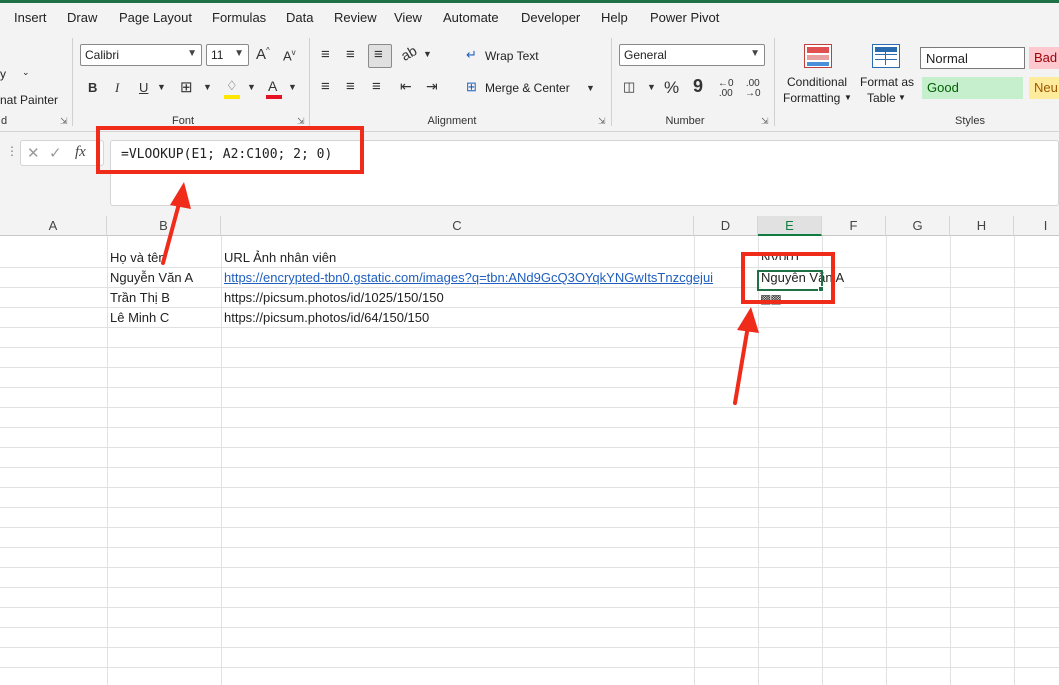  Describe the element at coordinates (887, 82) in the screenshot. I see `format-as-table-label: Format as` at that location.